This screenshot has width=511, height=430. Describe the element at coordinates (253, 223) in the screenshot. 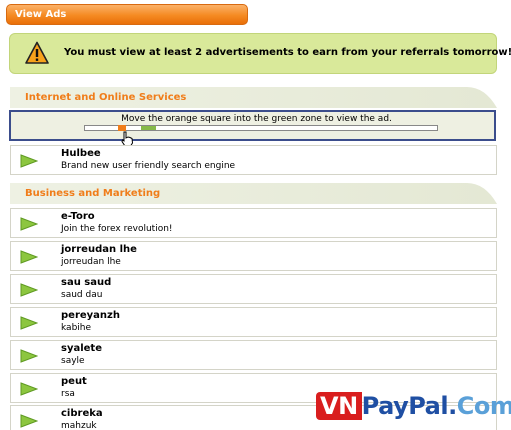

I see `ad-row-etoro: e-Toro Join the forex revolution!` at that location.